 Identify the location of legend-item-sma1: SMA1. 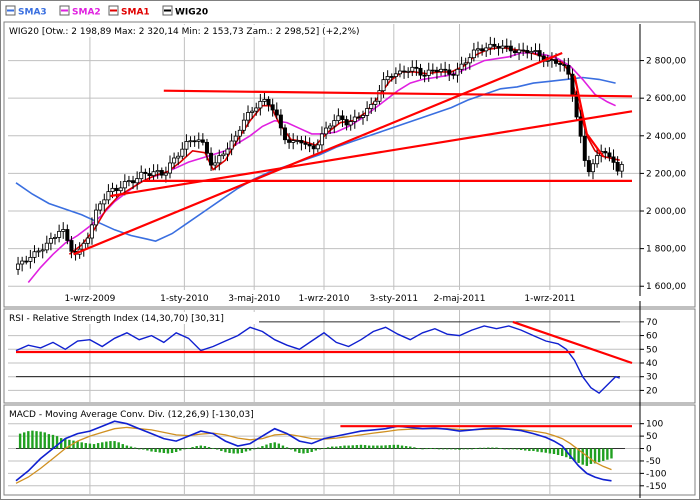
(129, 11).